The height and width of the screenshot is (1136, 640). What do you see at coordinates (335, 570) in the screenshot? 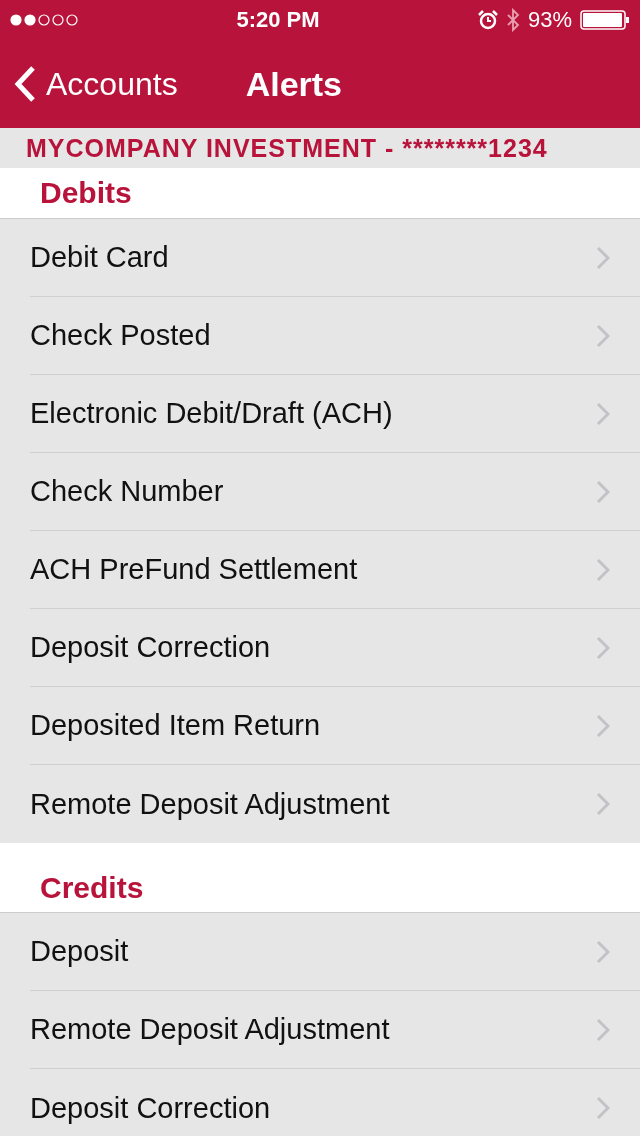
I see `alert-row: ACH PreFund Settlement` at bounding box center [335, 570].